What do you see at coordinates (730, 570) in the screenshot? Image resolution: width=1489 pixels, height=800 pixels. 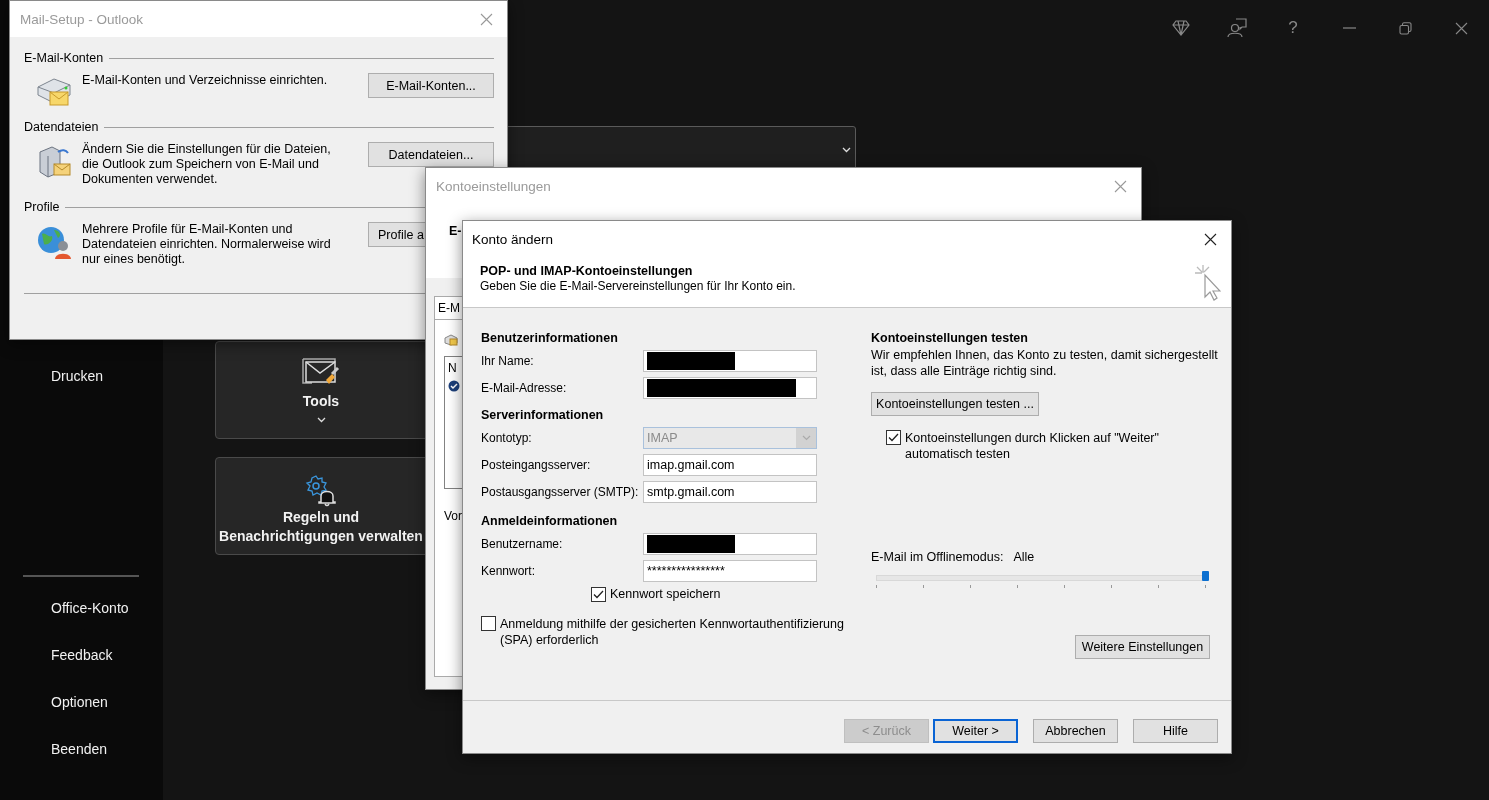 I see `input-field: ****************` at bounding box center [730, 570].